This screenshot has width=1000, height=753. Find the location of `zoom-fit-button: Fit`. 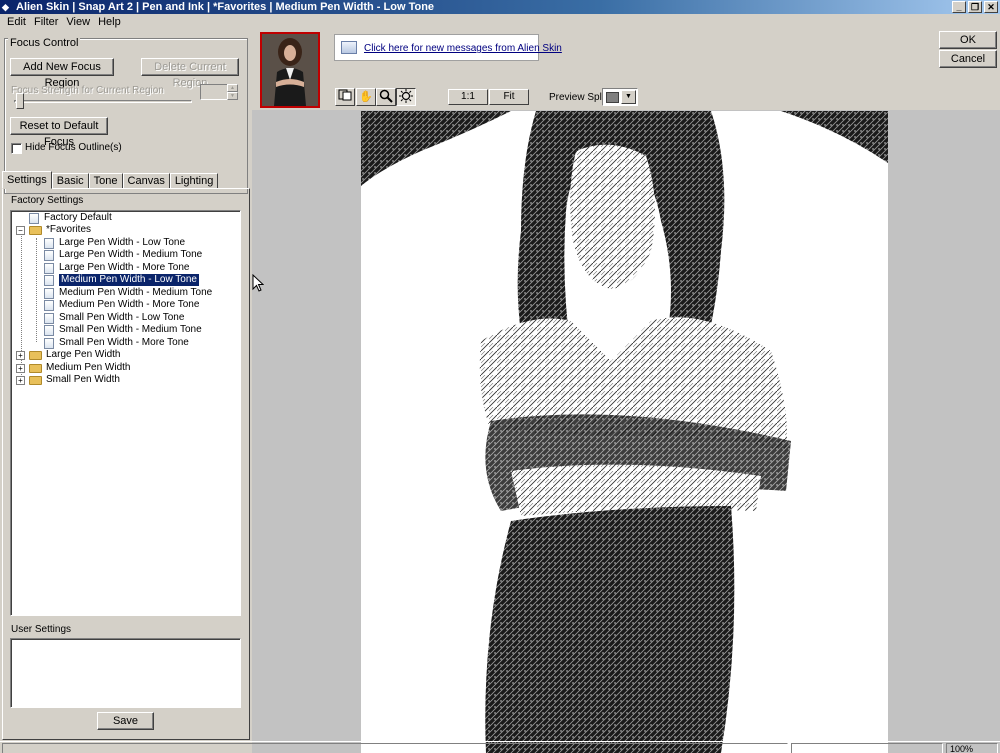

zoom-fit-button: Fit is located at coordinates (509, 97).